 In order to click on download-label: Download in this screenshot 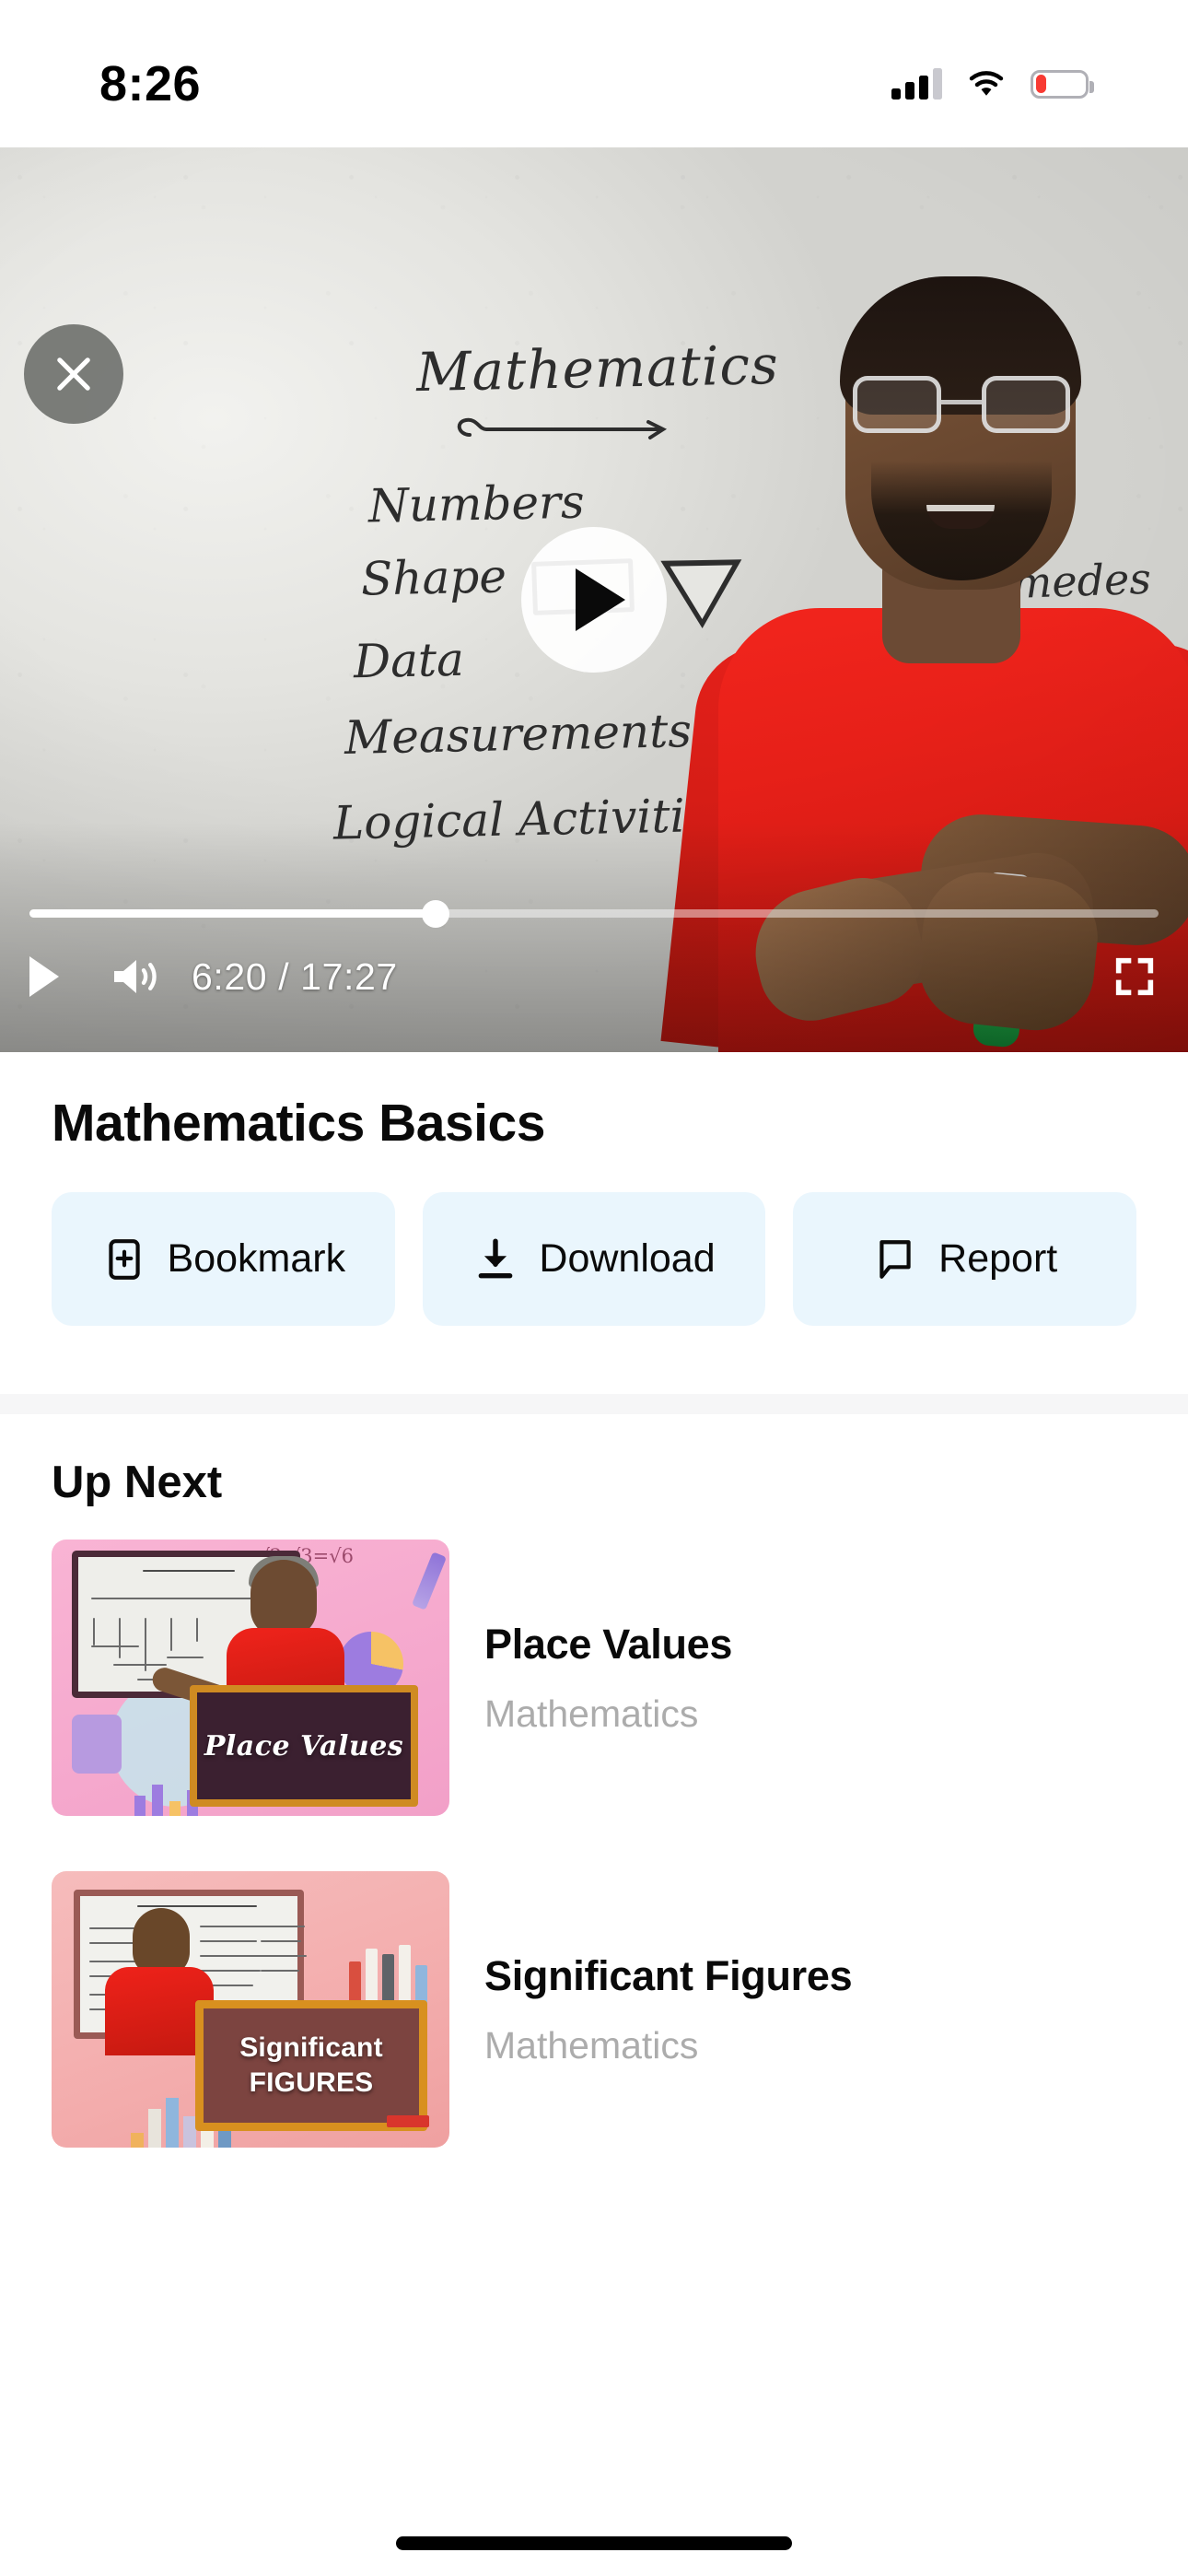, I will do `click(627, 1258)`.